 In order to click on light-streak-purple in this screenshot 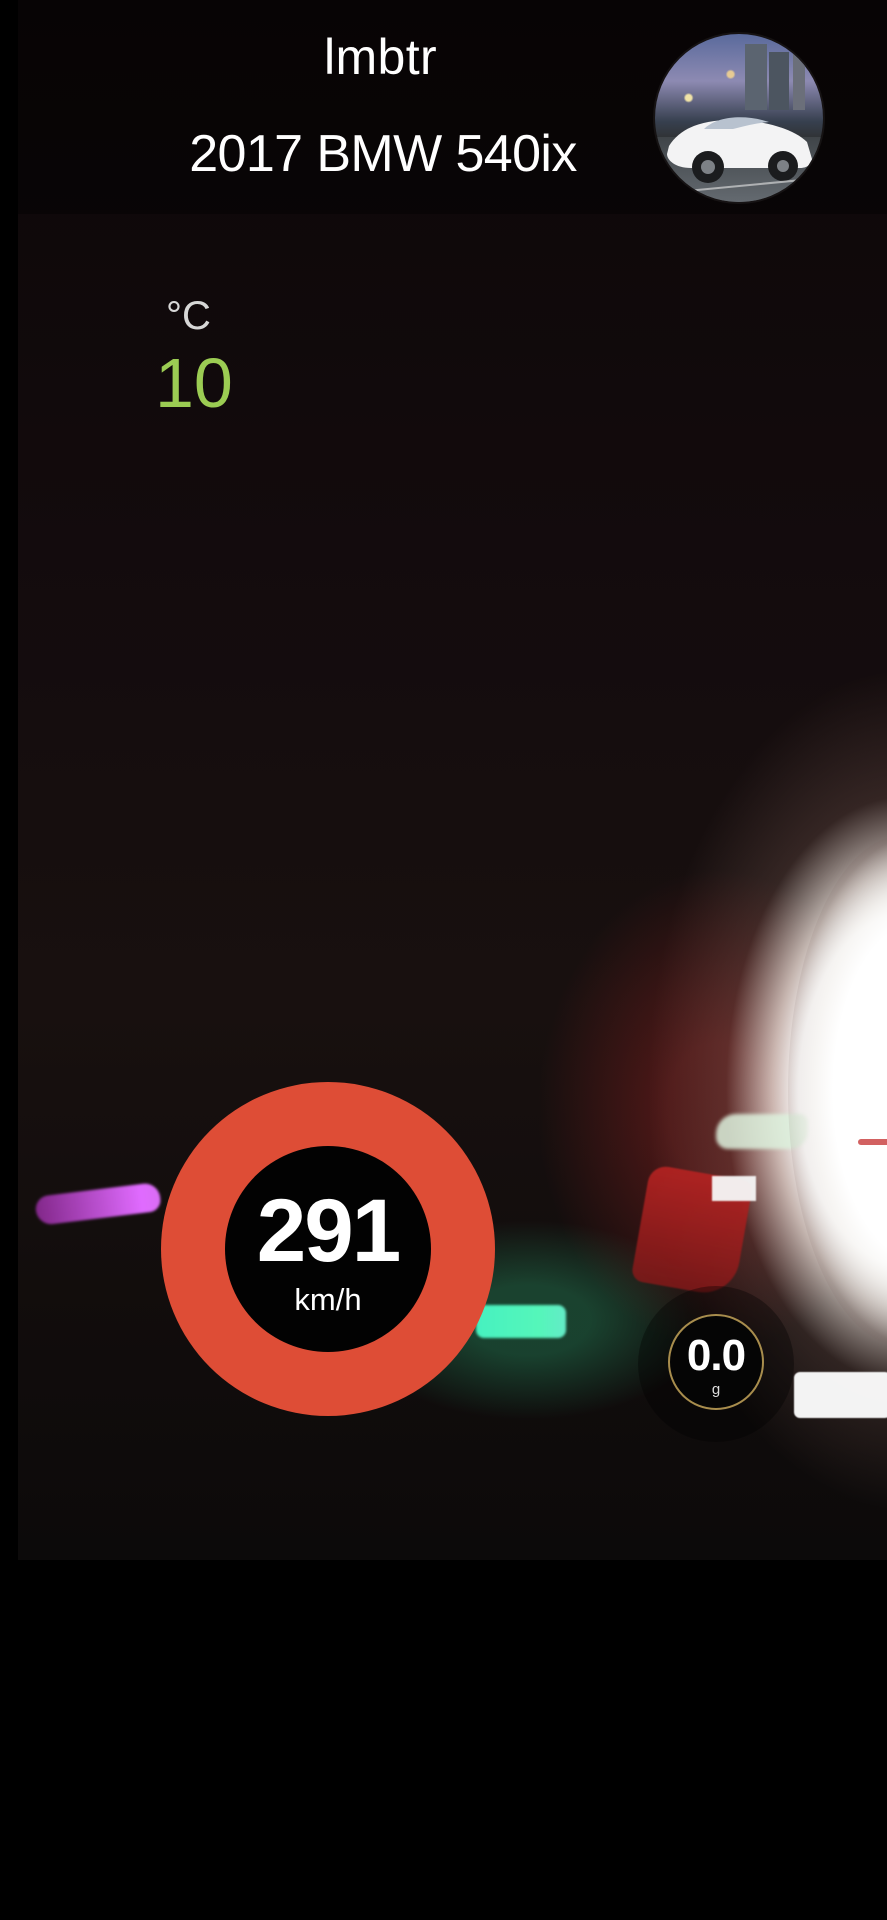, I will do `click(98, 1203)`.